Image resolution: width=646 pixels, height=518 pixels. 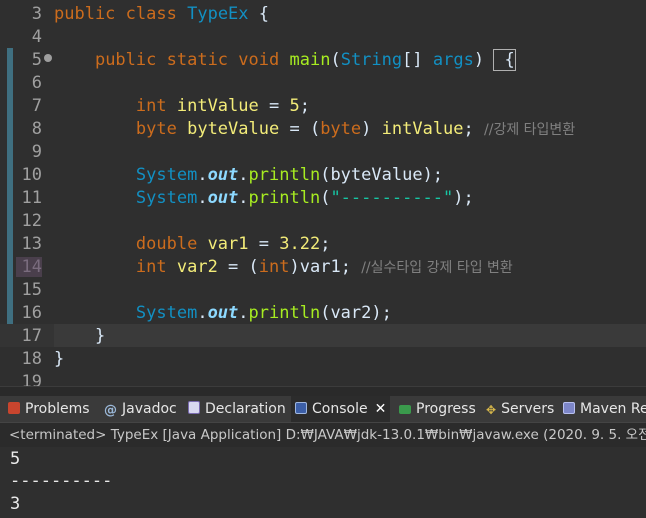 I want to click on code-line: 6, so click(x=323, y=82).